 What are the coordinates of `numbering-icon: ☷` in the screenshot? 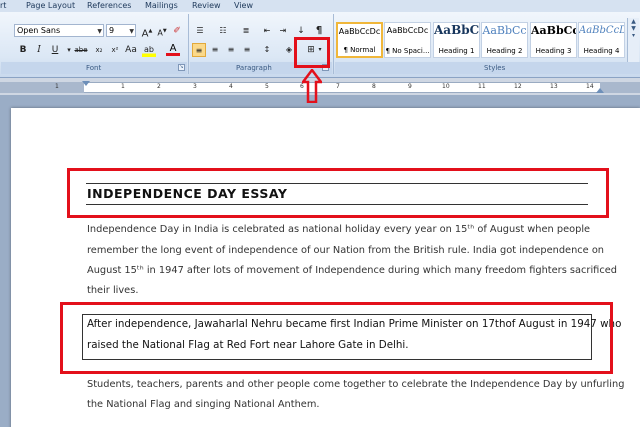 It's located at (223, 31).